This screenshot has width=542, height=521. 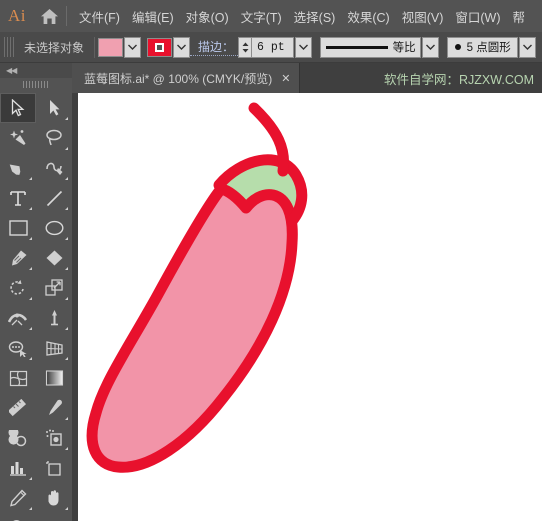 I want to click on tool-zoom, so click(x=18, y=517).